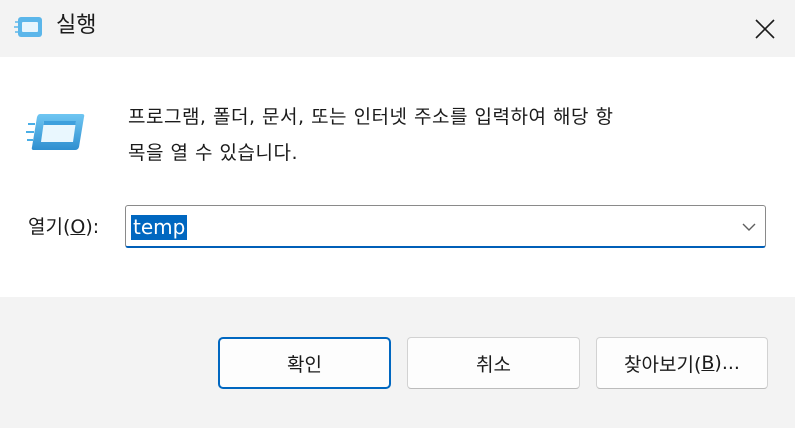  I want to click on ok-button: 확인, so click(304, 363).